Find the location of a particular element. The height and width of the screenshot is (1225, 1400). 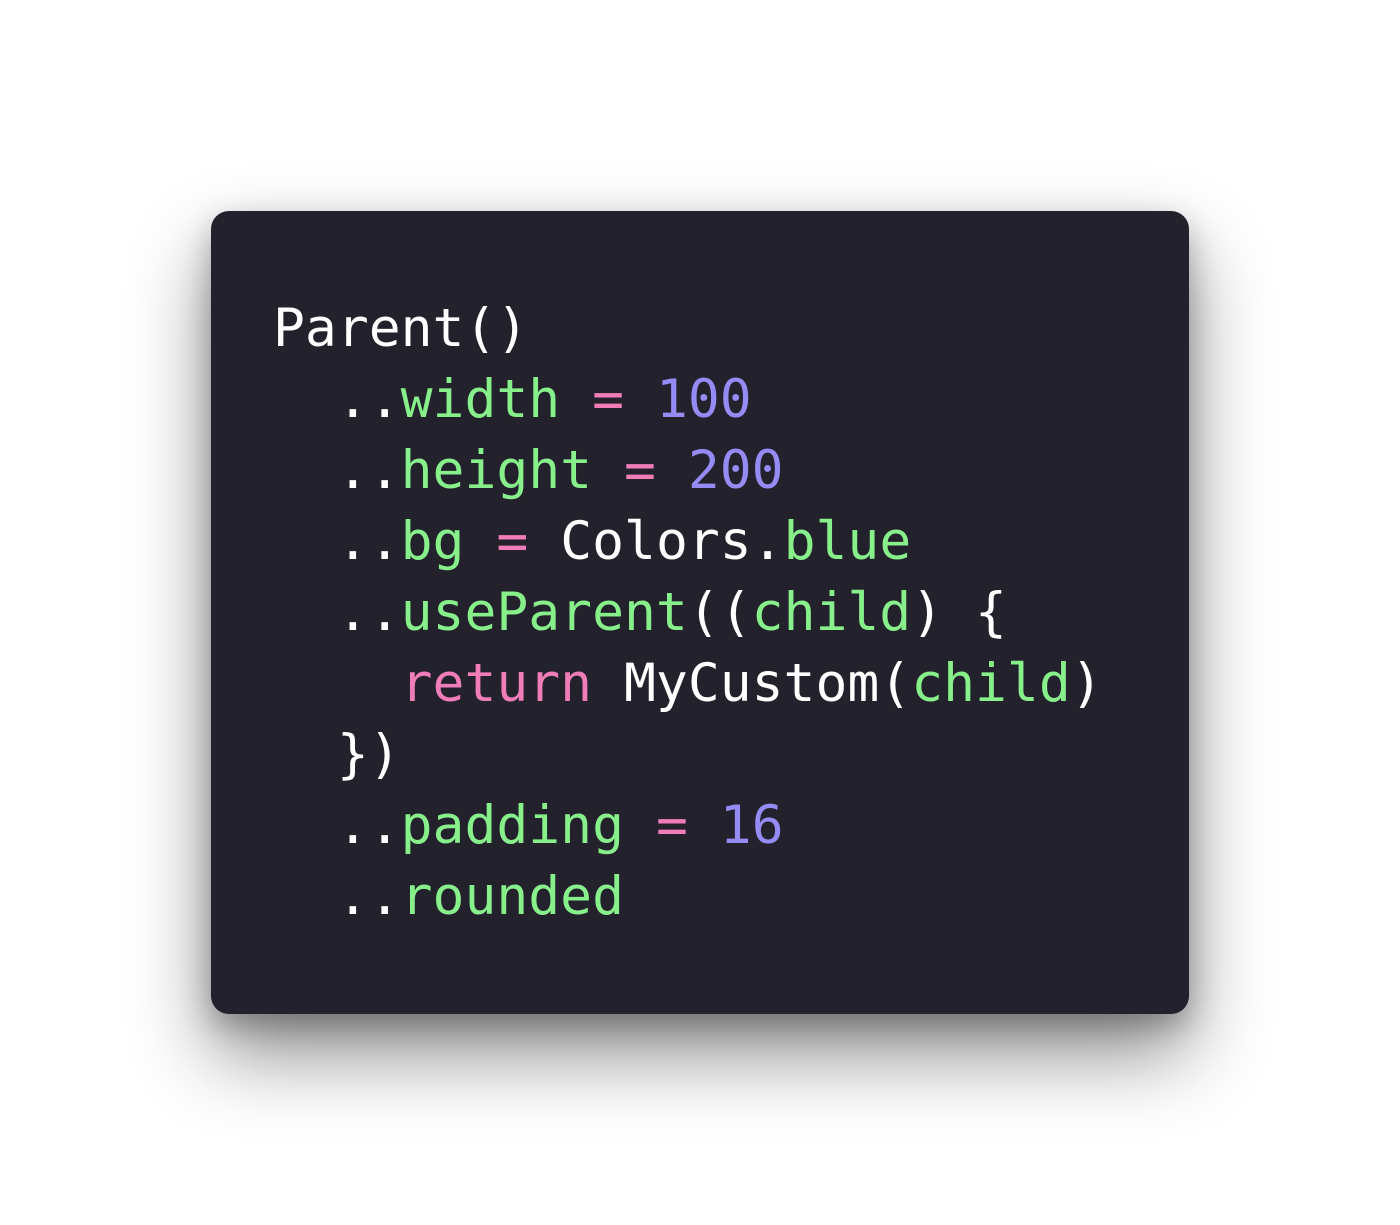

code-line: ..width = 100 is located at coordinates (688, 399).